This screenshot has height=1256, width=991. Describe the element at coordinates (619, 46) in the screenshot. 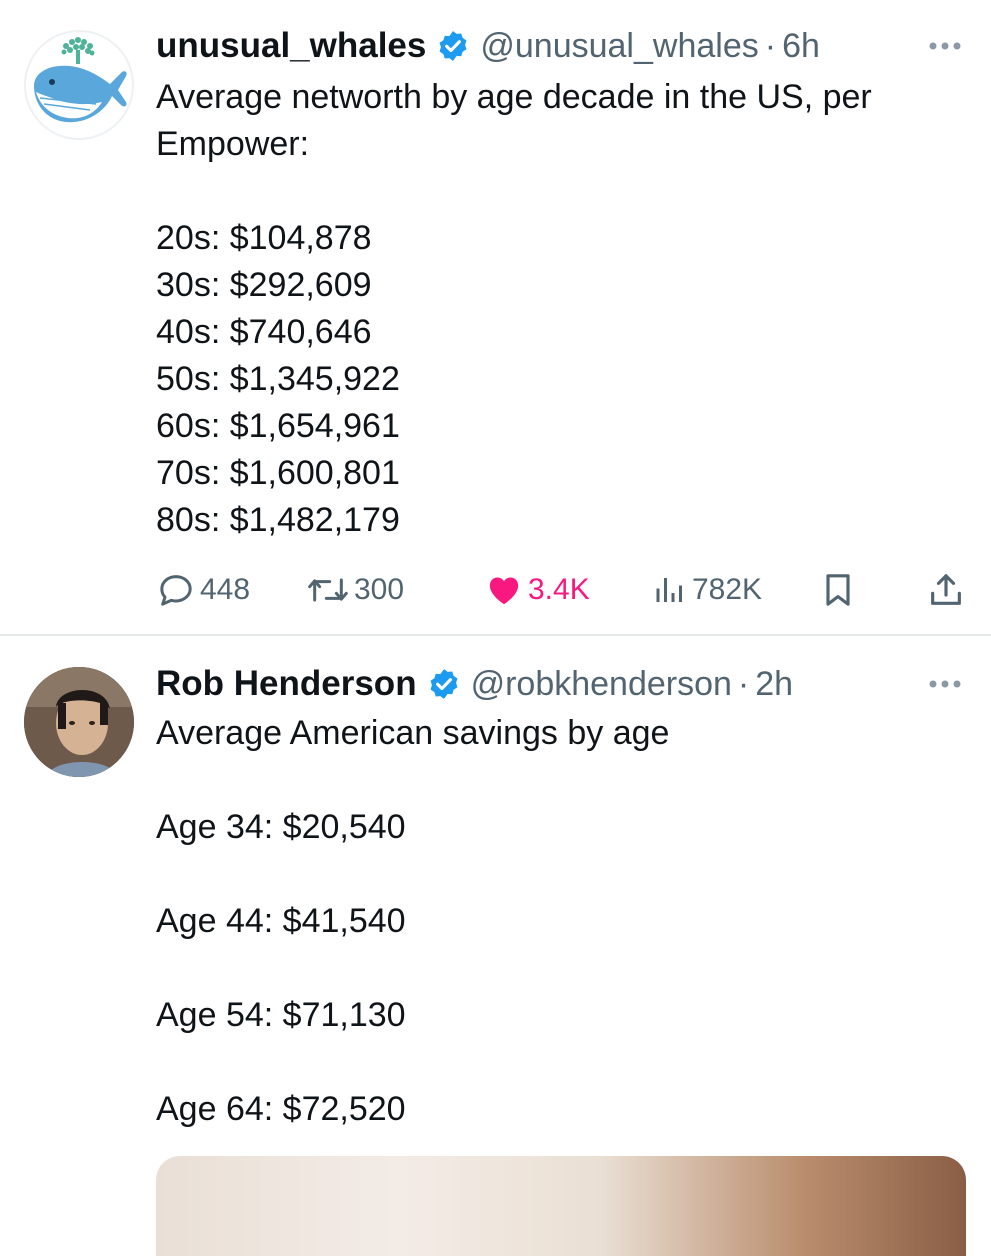

I see `handle: @unusual_whales` at that location.